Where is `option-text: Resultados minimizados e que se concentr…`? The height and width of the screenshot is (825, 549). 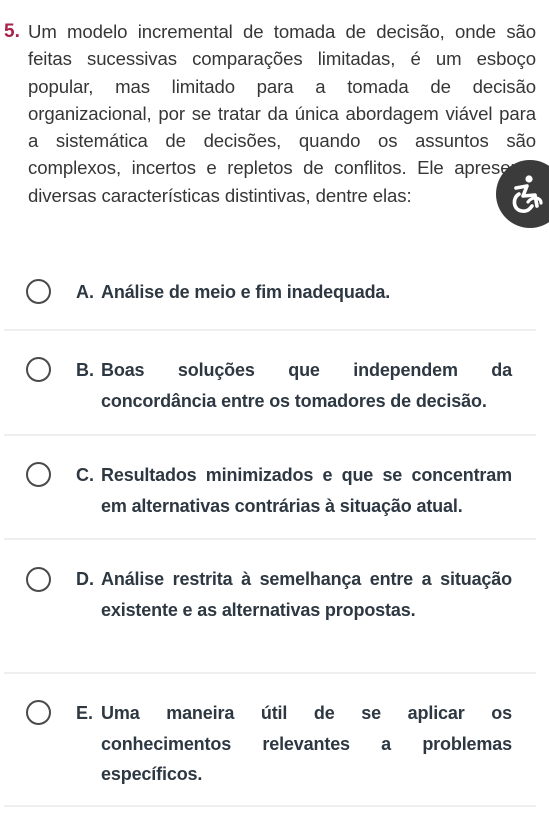
option-text: Resultados minimizados e que se concentr… is located at coordinates (306, 490).